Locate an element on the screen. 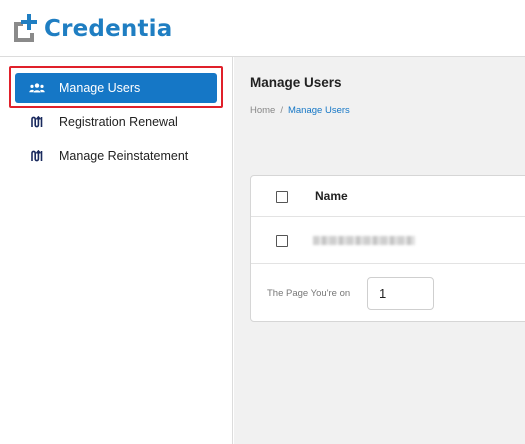 Image resolution: width=525 pixels, height=444 pixels. sidebar-item-manage-reinstatement: Manage Reinstatement is located at coordinates (116, 156).